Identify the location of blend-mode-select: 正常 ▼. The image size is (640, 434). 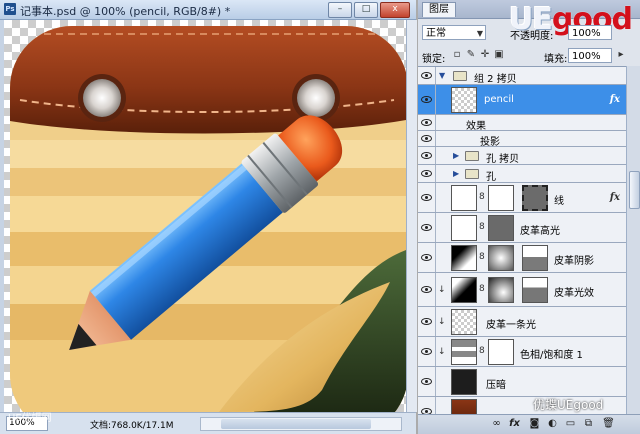
(454, 32).